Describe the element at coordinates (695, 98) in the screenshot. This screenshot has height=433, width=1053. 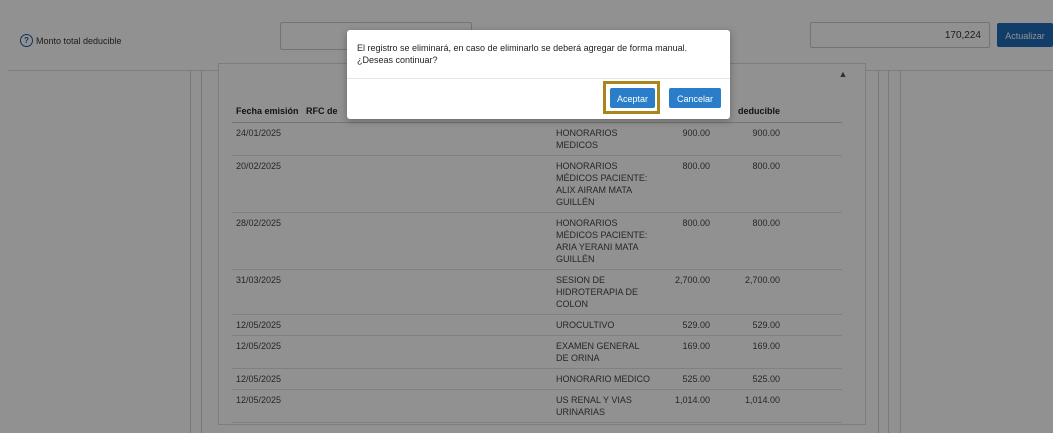
I see `cancelar-button: Cancelar` at that location.